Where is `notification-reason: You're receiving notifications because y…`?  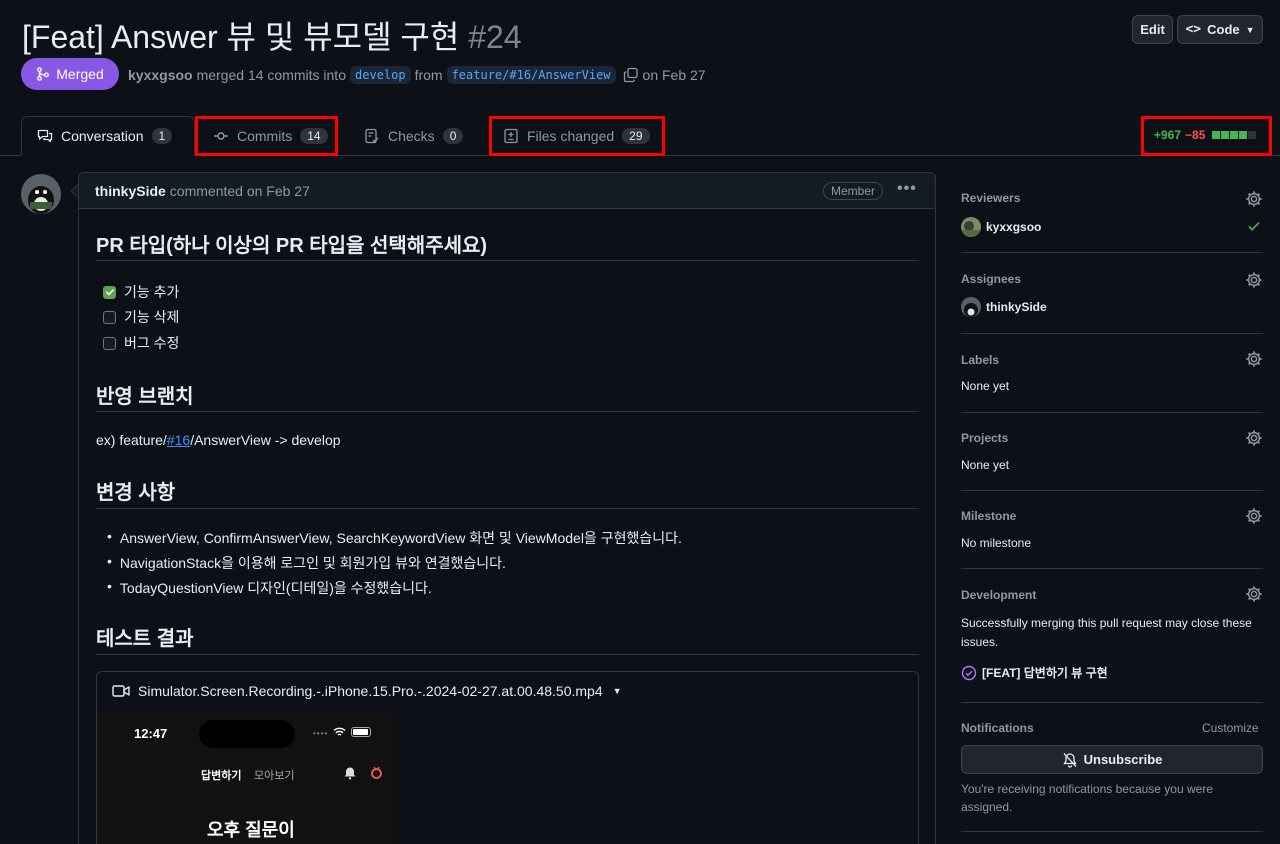
notification-reason: You're receiving notifications because y… is located at coordinates (1087, 798).